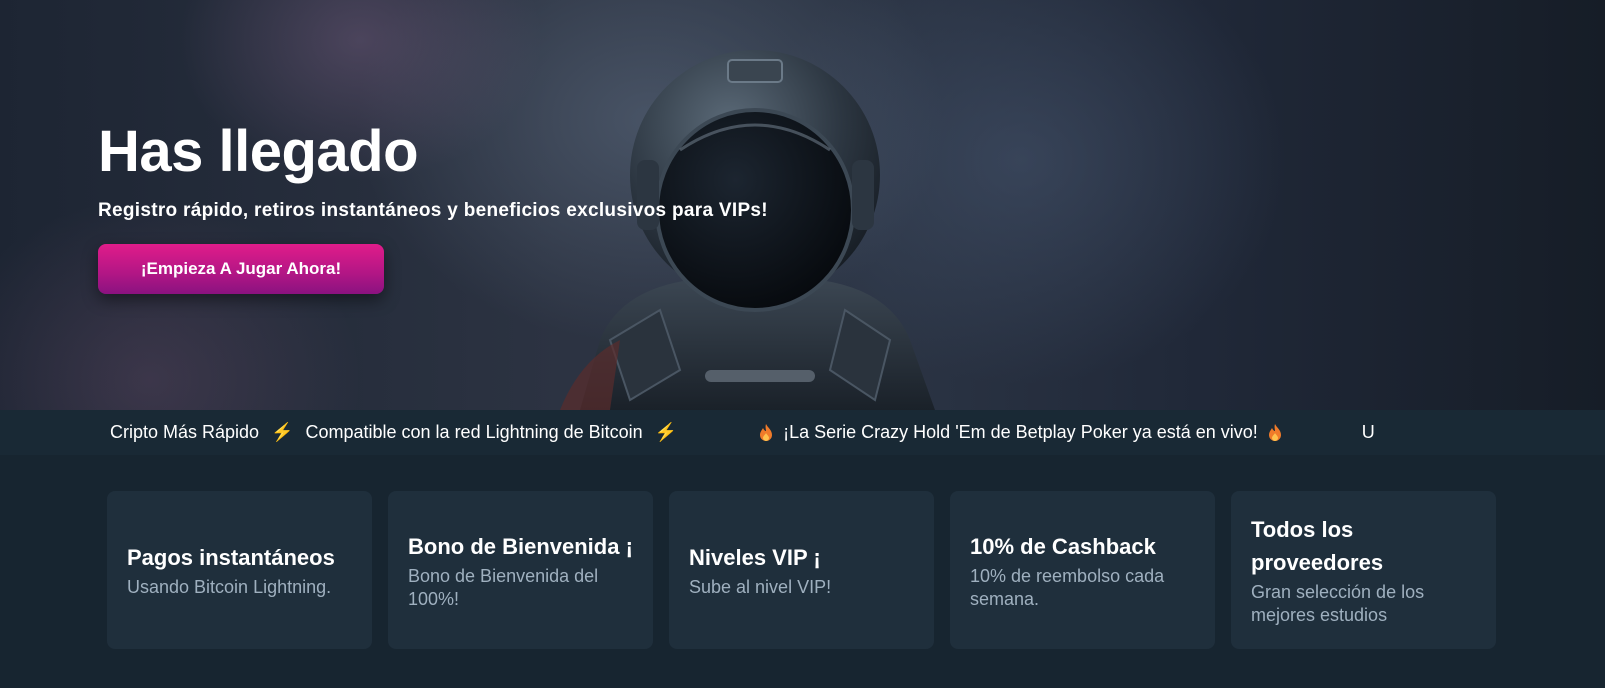 Image resolution: width=1605 pixels, height=688 pixels. I want to click on feature-desc: 10% de reembolso cada semana., so click(1067, 587).